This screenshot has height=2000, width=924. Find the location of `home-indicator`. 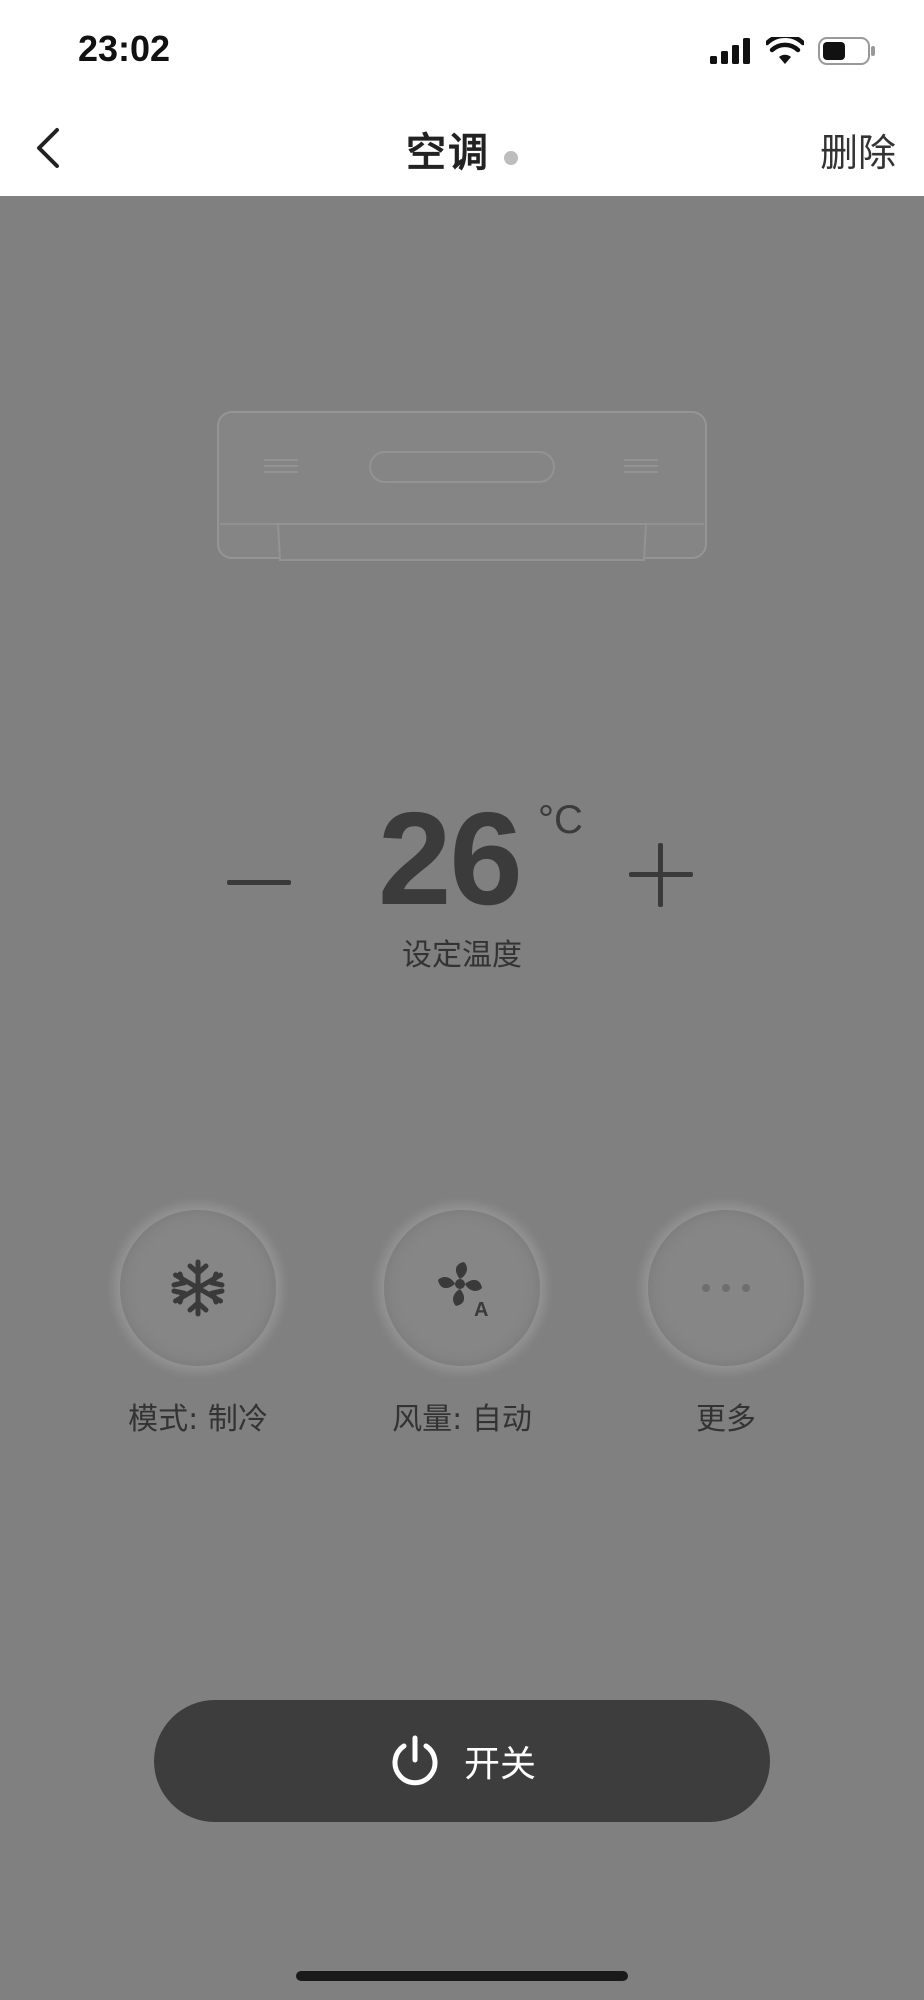

home-indicator is located at coordinates (462, 1976).